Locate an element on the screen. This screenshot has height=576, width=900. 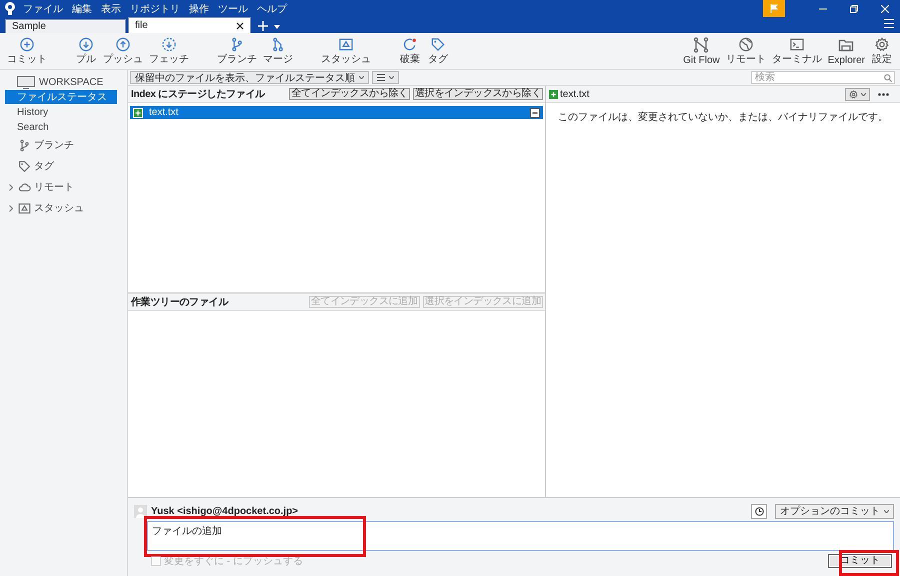
file-name: text.txt is located at coordinates (575, 94).